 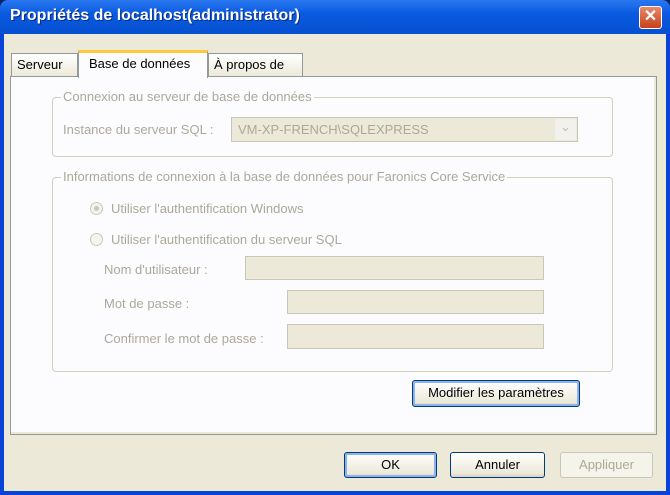 What do you see at coordinates (156, 269) in the screenshot?
I see `username-label: Nom d'utilisateur :` at bounding box center [156, 269].